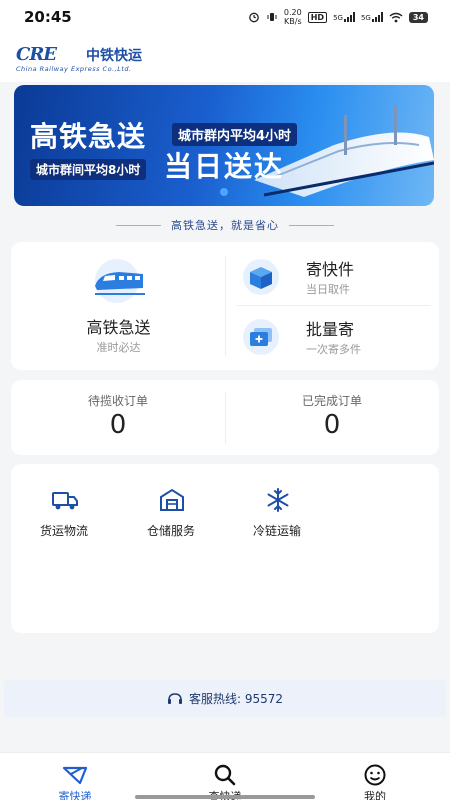 The image size is (450, 800). What do you see at coordinates (88, 169) in the screenshot?
I see `banner-tag-between: 城市群间平均8小时` at bounding box center [88, 169].